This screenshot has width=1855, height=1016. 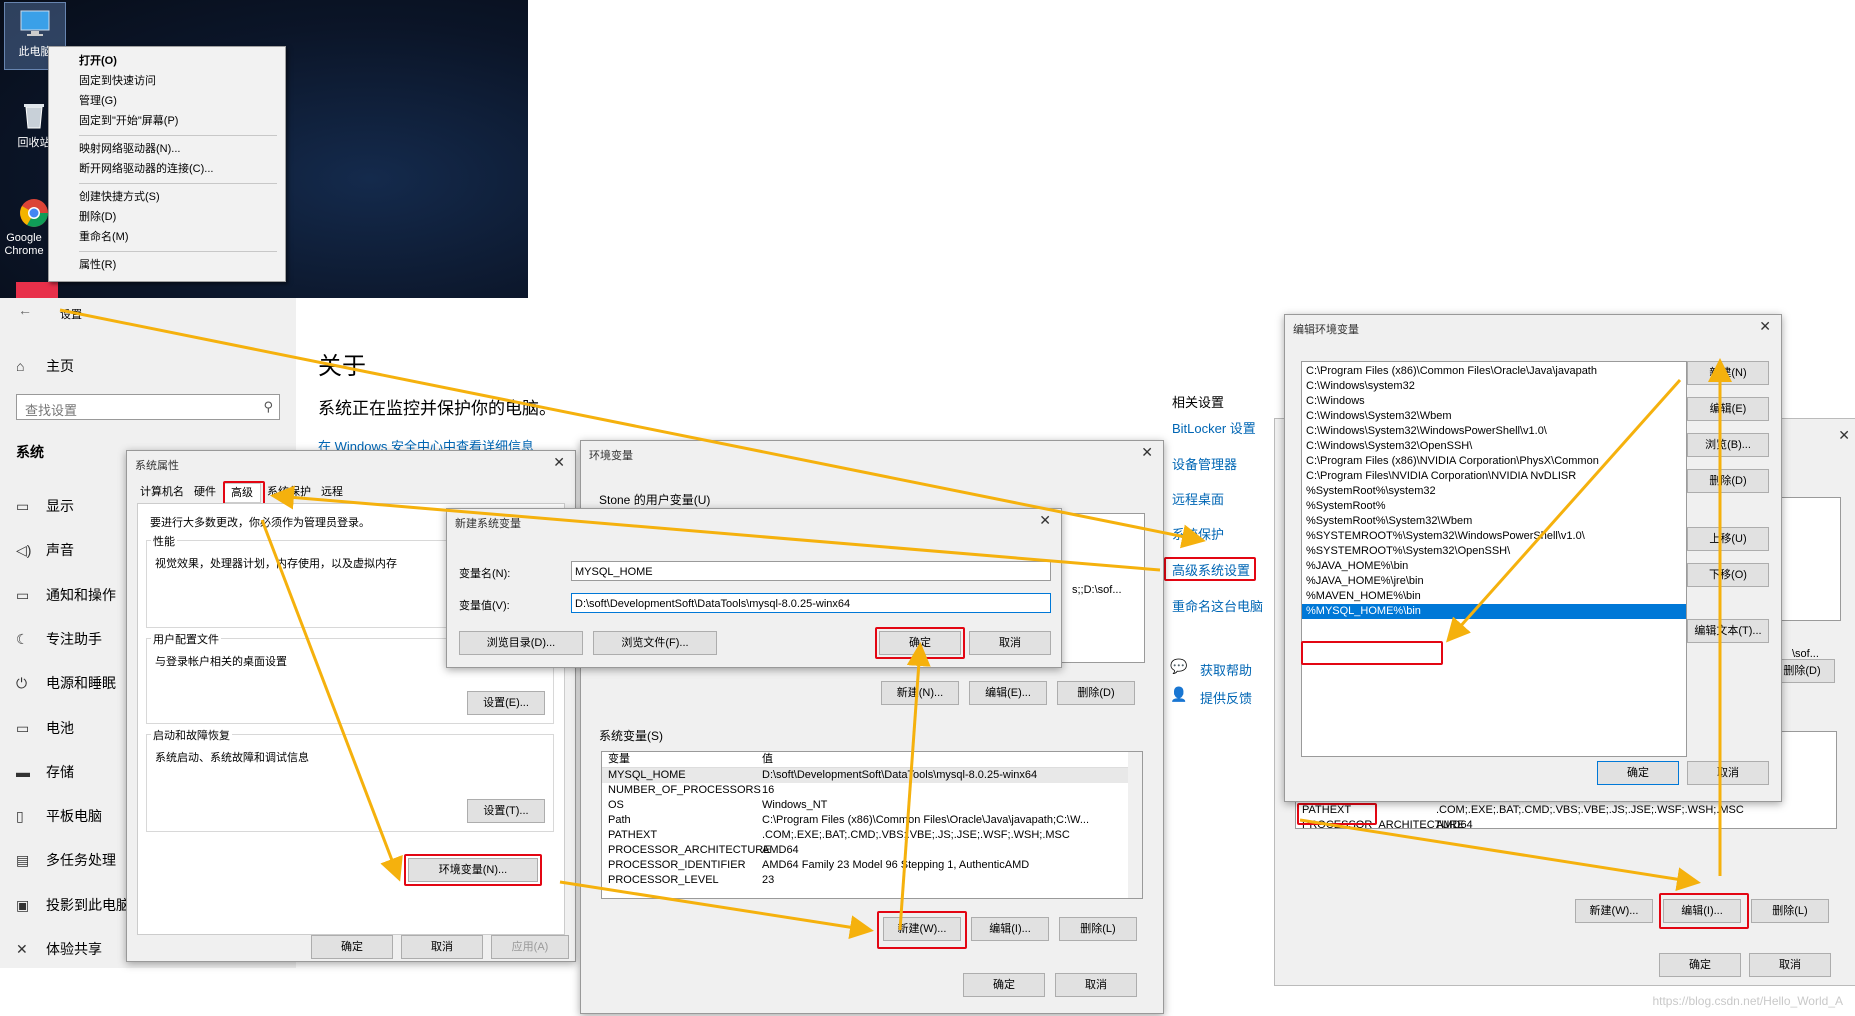 What do you see at coordinates (162, 492) in the screenshot?
I see `tab-computer-name: 计算机名` at bounding box center [162, 492].